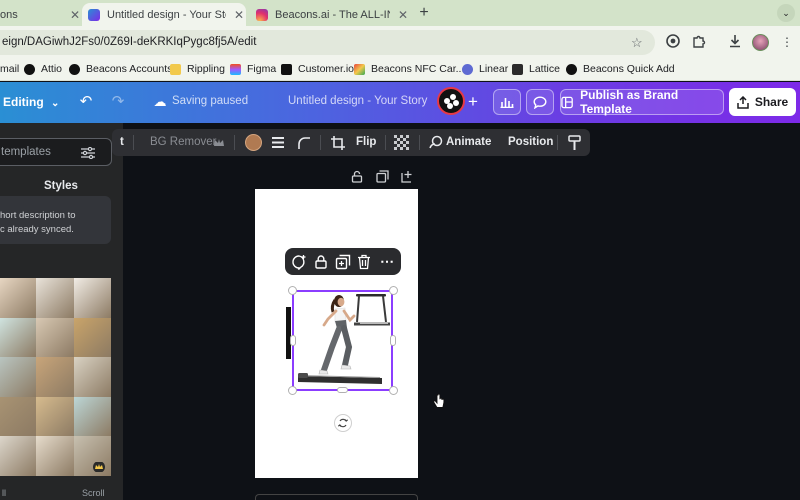 The height and width of the screenshot is (500, 800). I want to click on attio-icon, so click(29, 69).